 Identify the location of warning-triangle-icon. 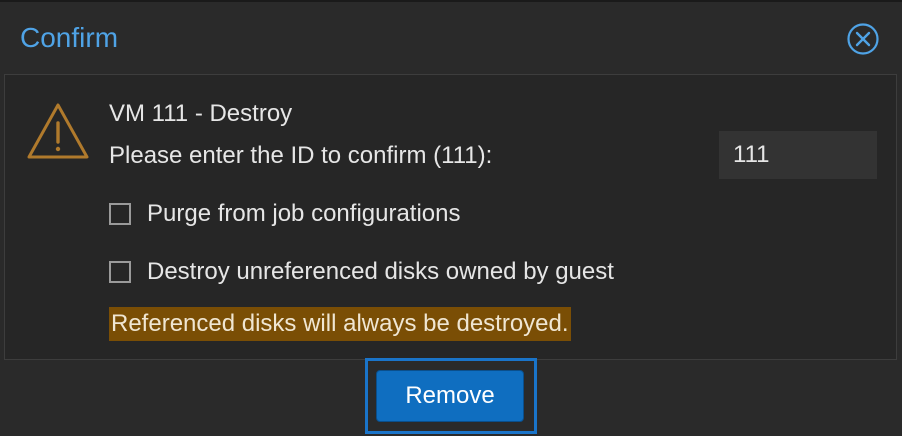
(58, 131).